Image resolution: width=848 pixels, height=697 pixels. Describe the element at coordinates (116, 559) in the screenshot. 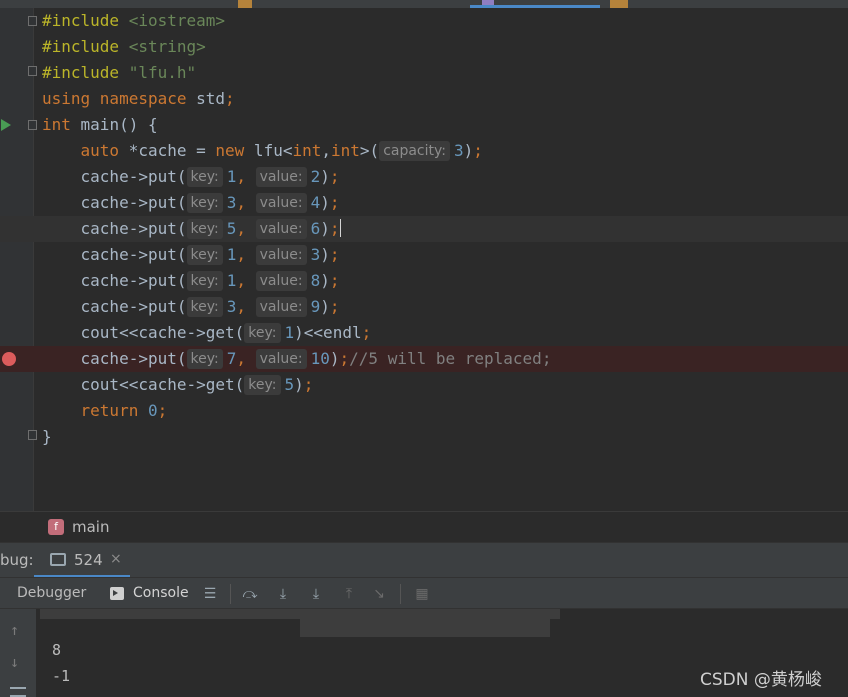

I see `close-icon: ×` at that location.